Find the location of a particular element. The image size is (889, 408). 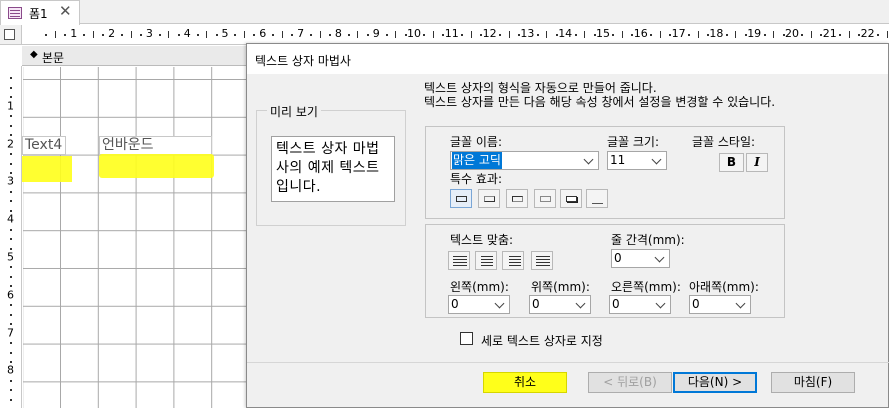

ruler-number: 10 is located at coordinates (414, 33).